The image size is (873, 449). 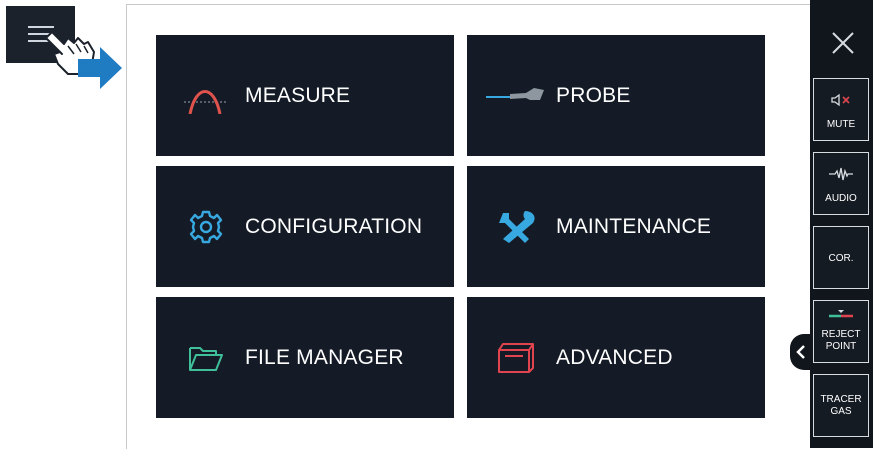 I want to click on arrow-right-icon, so click(x=100, y=68).